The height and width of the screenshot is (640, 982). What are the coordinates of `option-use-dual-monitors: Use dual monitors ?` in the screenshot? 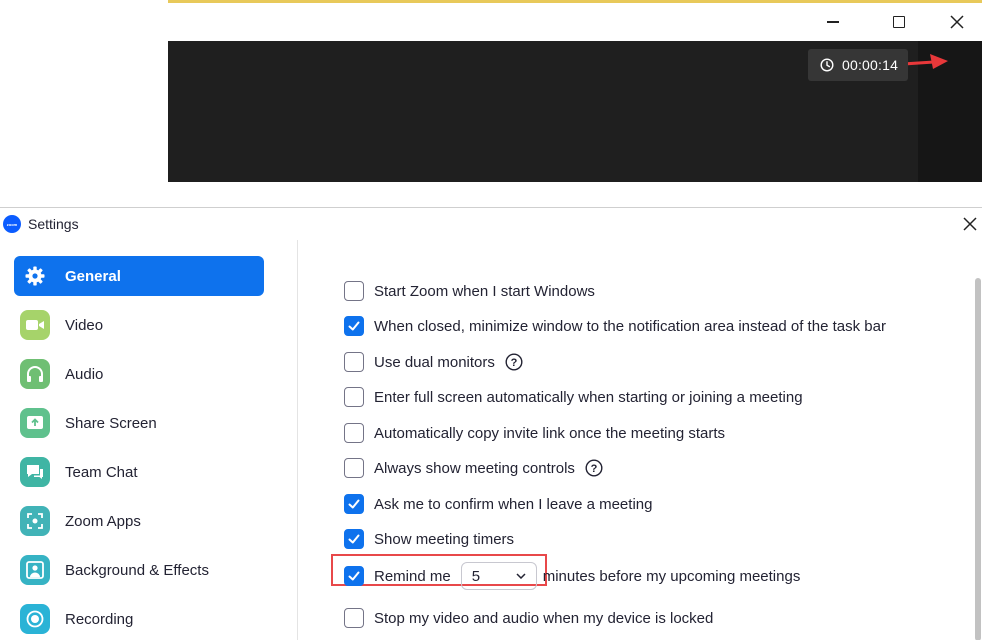 It's located at (433, 362).